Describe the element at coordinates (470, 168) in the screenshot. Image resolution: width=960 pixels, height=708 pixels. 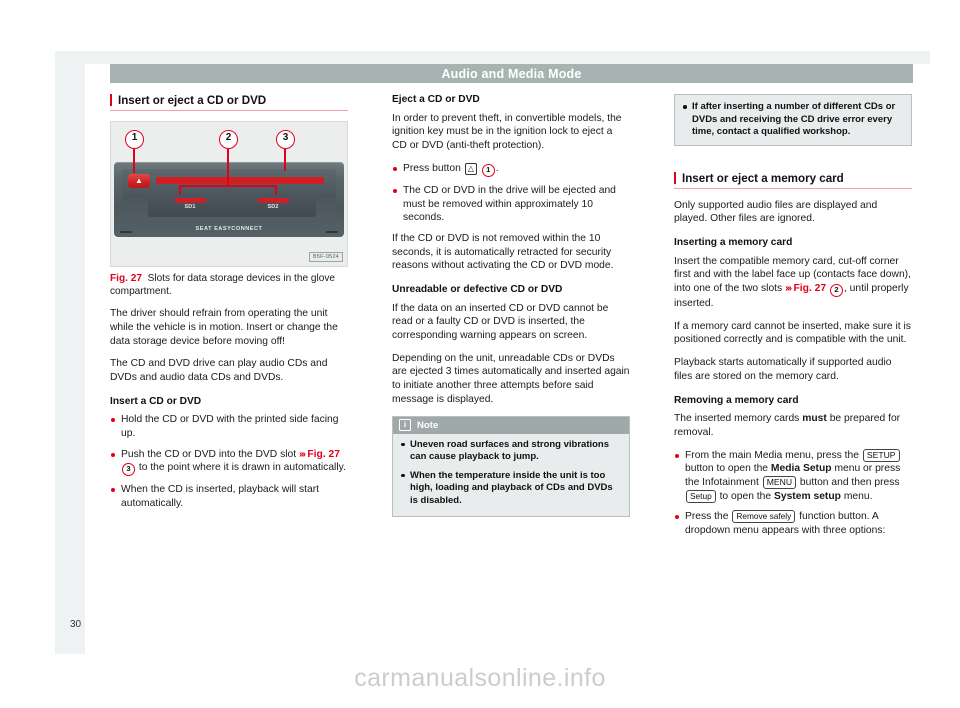
I see `eject-key-icon: △` at that location.